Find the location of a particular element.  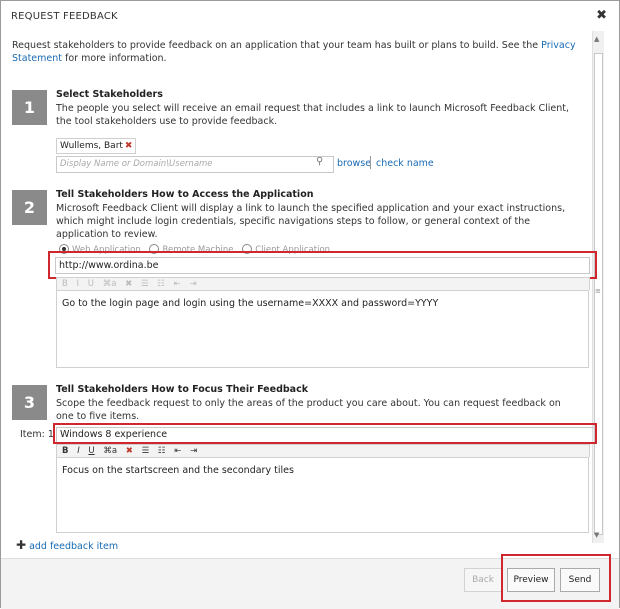

intro-tail: for more information. is located at coordinates (114, 58).